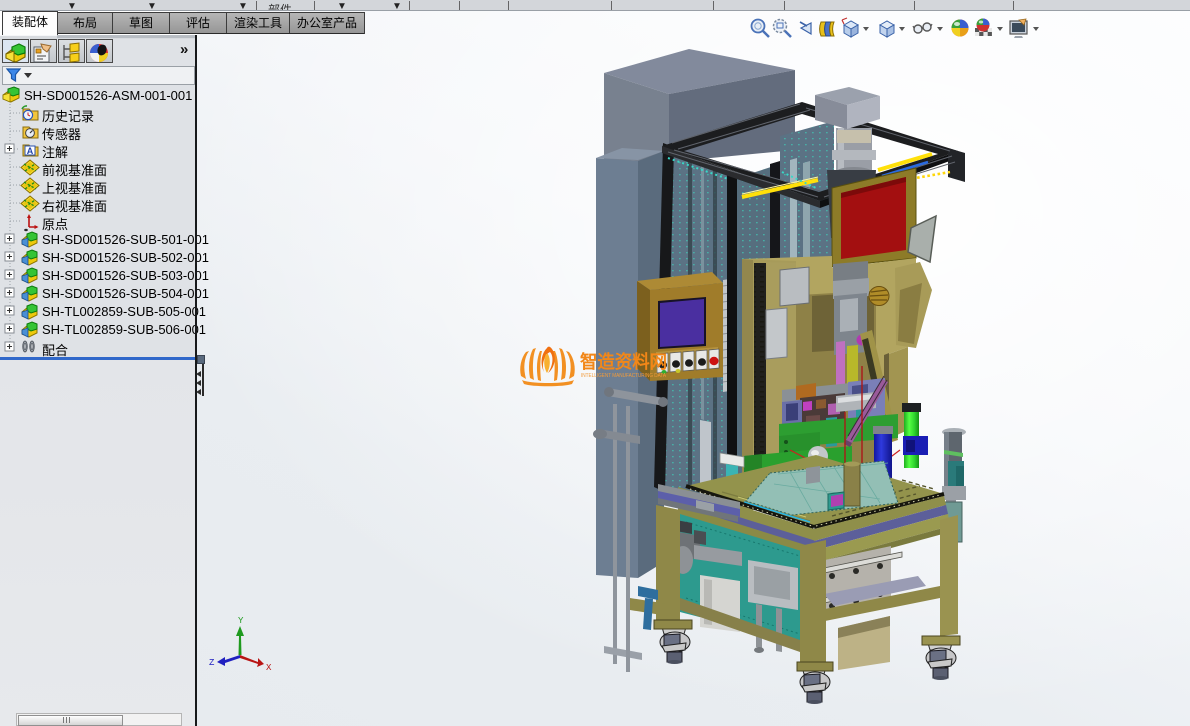 This screenshot has height=726, width=1190. Describe the element at coordinates (623, 376) in the screenshot. I see `svg-text: INTELLIGENT MANUFACTURING DATA` at that location.